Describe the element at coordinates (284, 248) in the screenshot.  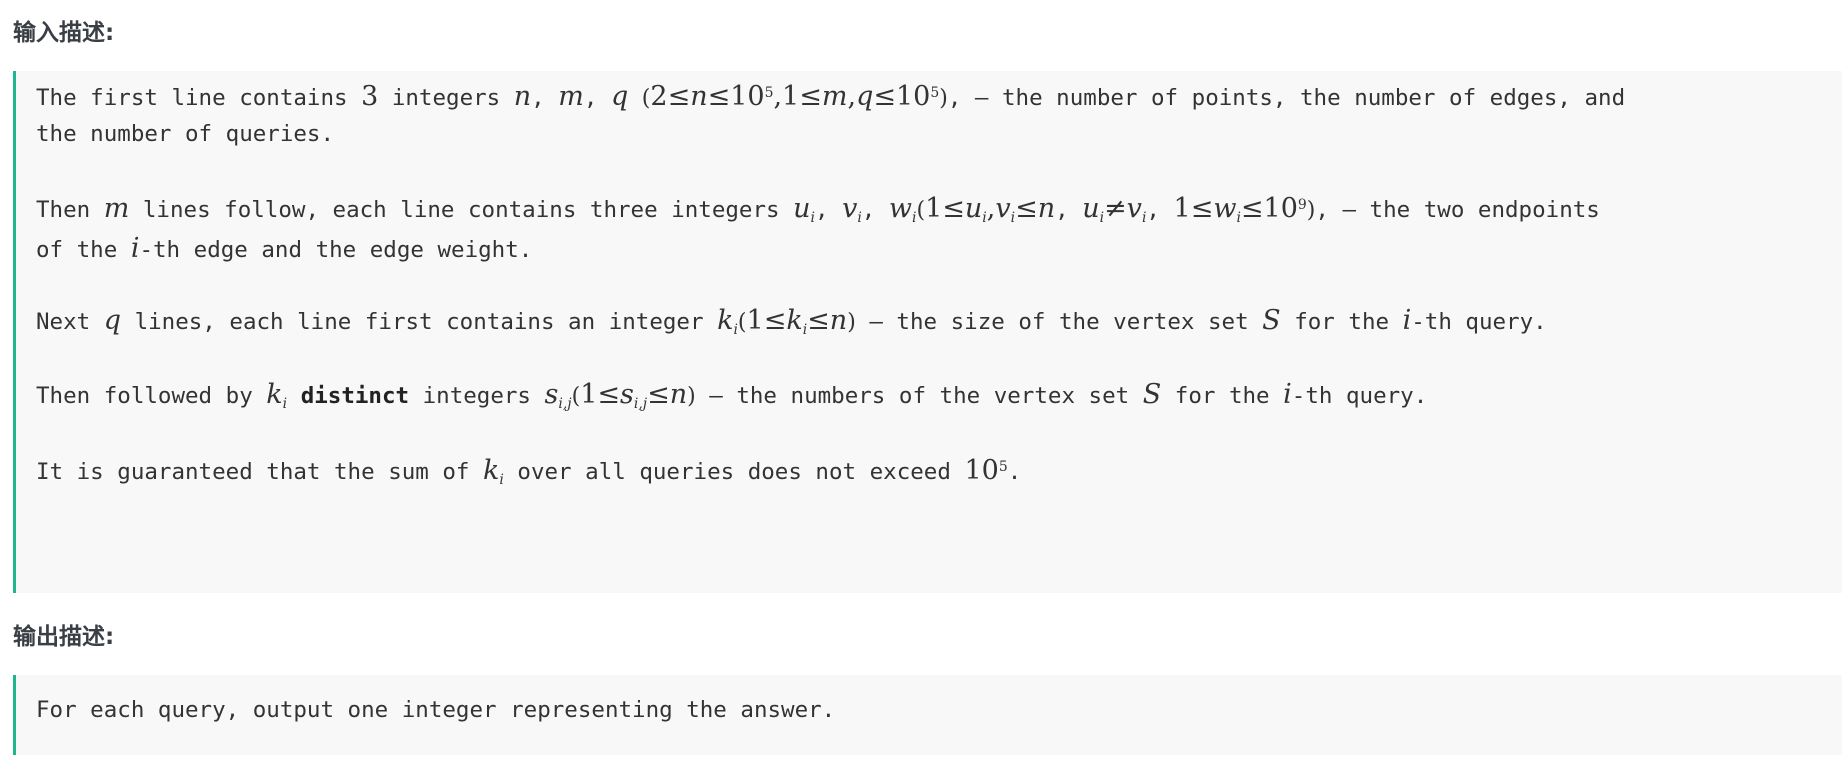
I see `input-paragraph-2-line-2: of the i-th edge and the edge weight.` at that location.